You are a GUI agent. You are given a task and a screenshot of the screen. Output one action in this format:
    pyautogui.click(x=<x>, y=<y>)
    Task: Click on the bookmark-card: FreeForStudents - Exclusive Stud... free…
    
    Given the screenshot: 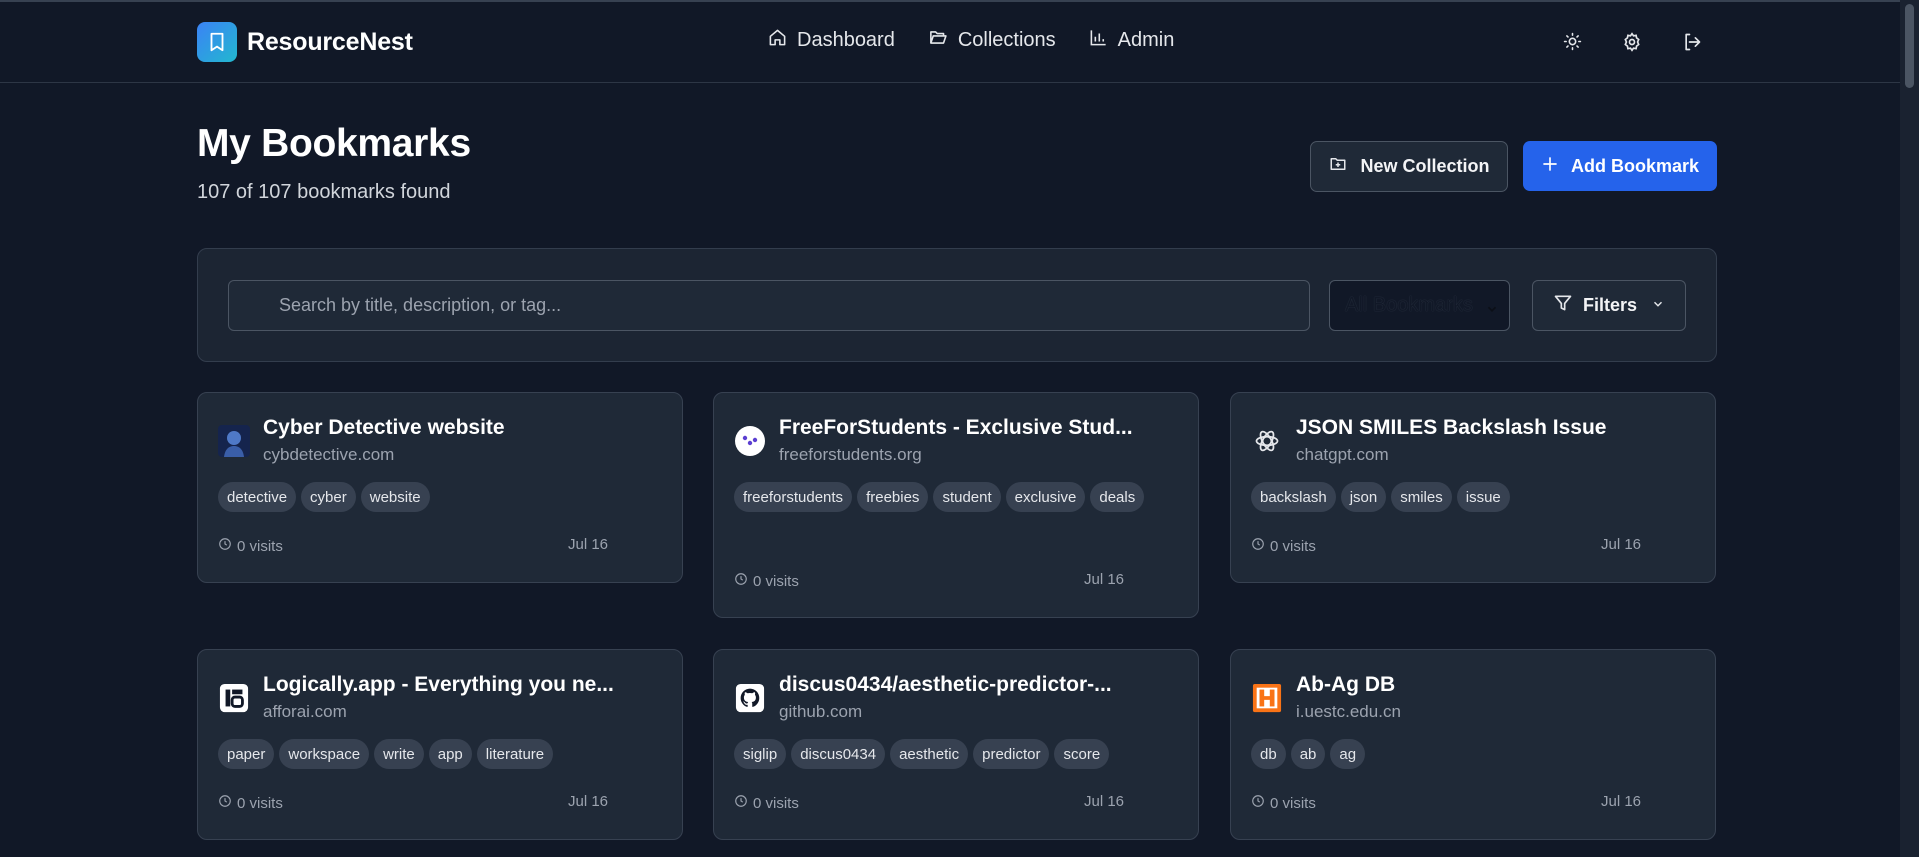 What is the action you would take?
    pyautogui.click(x=956, y=505)
    